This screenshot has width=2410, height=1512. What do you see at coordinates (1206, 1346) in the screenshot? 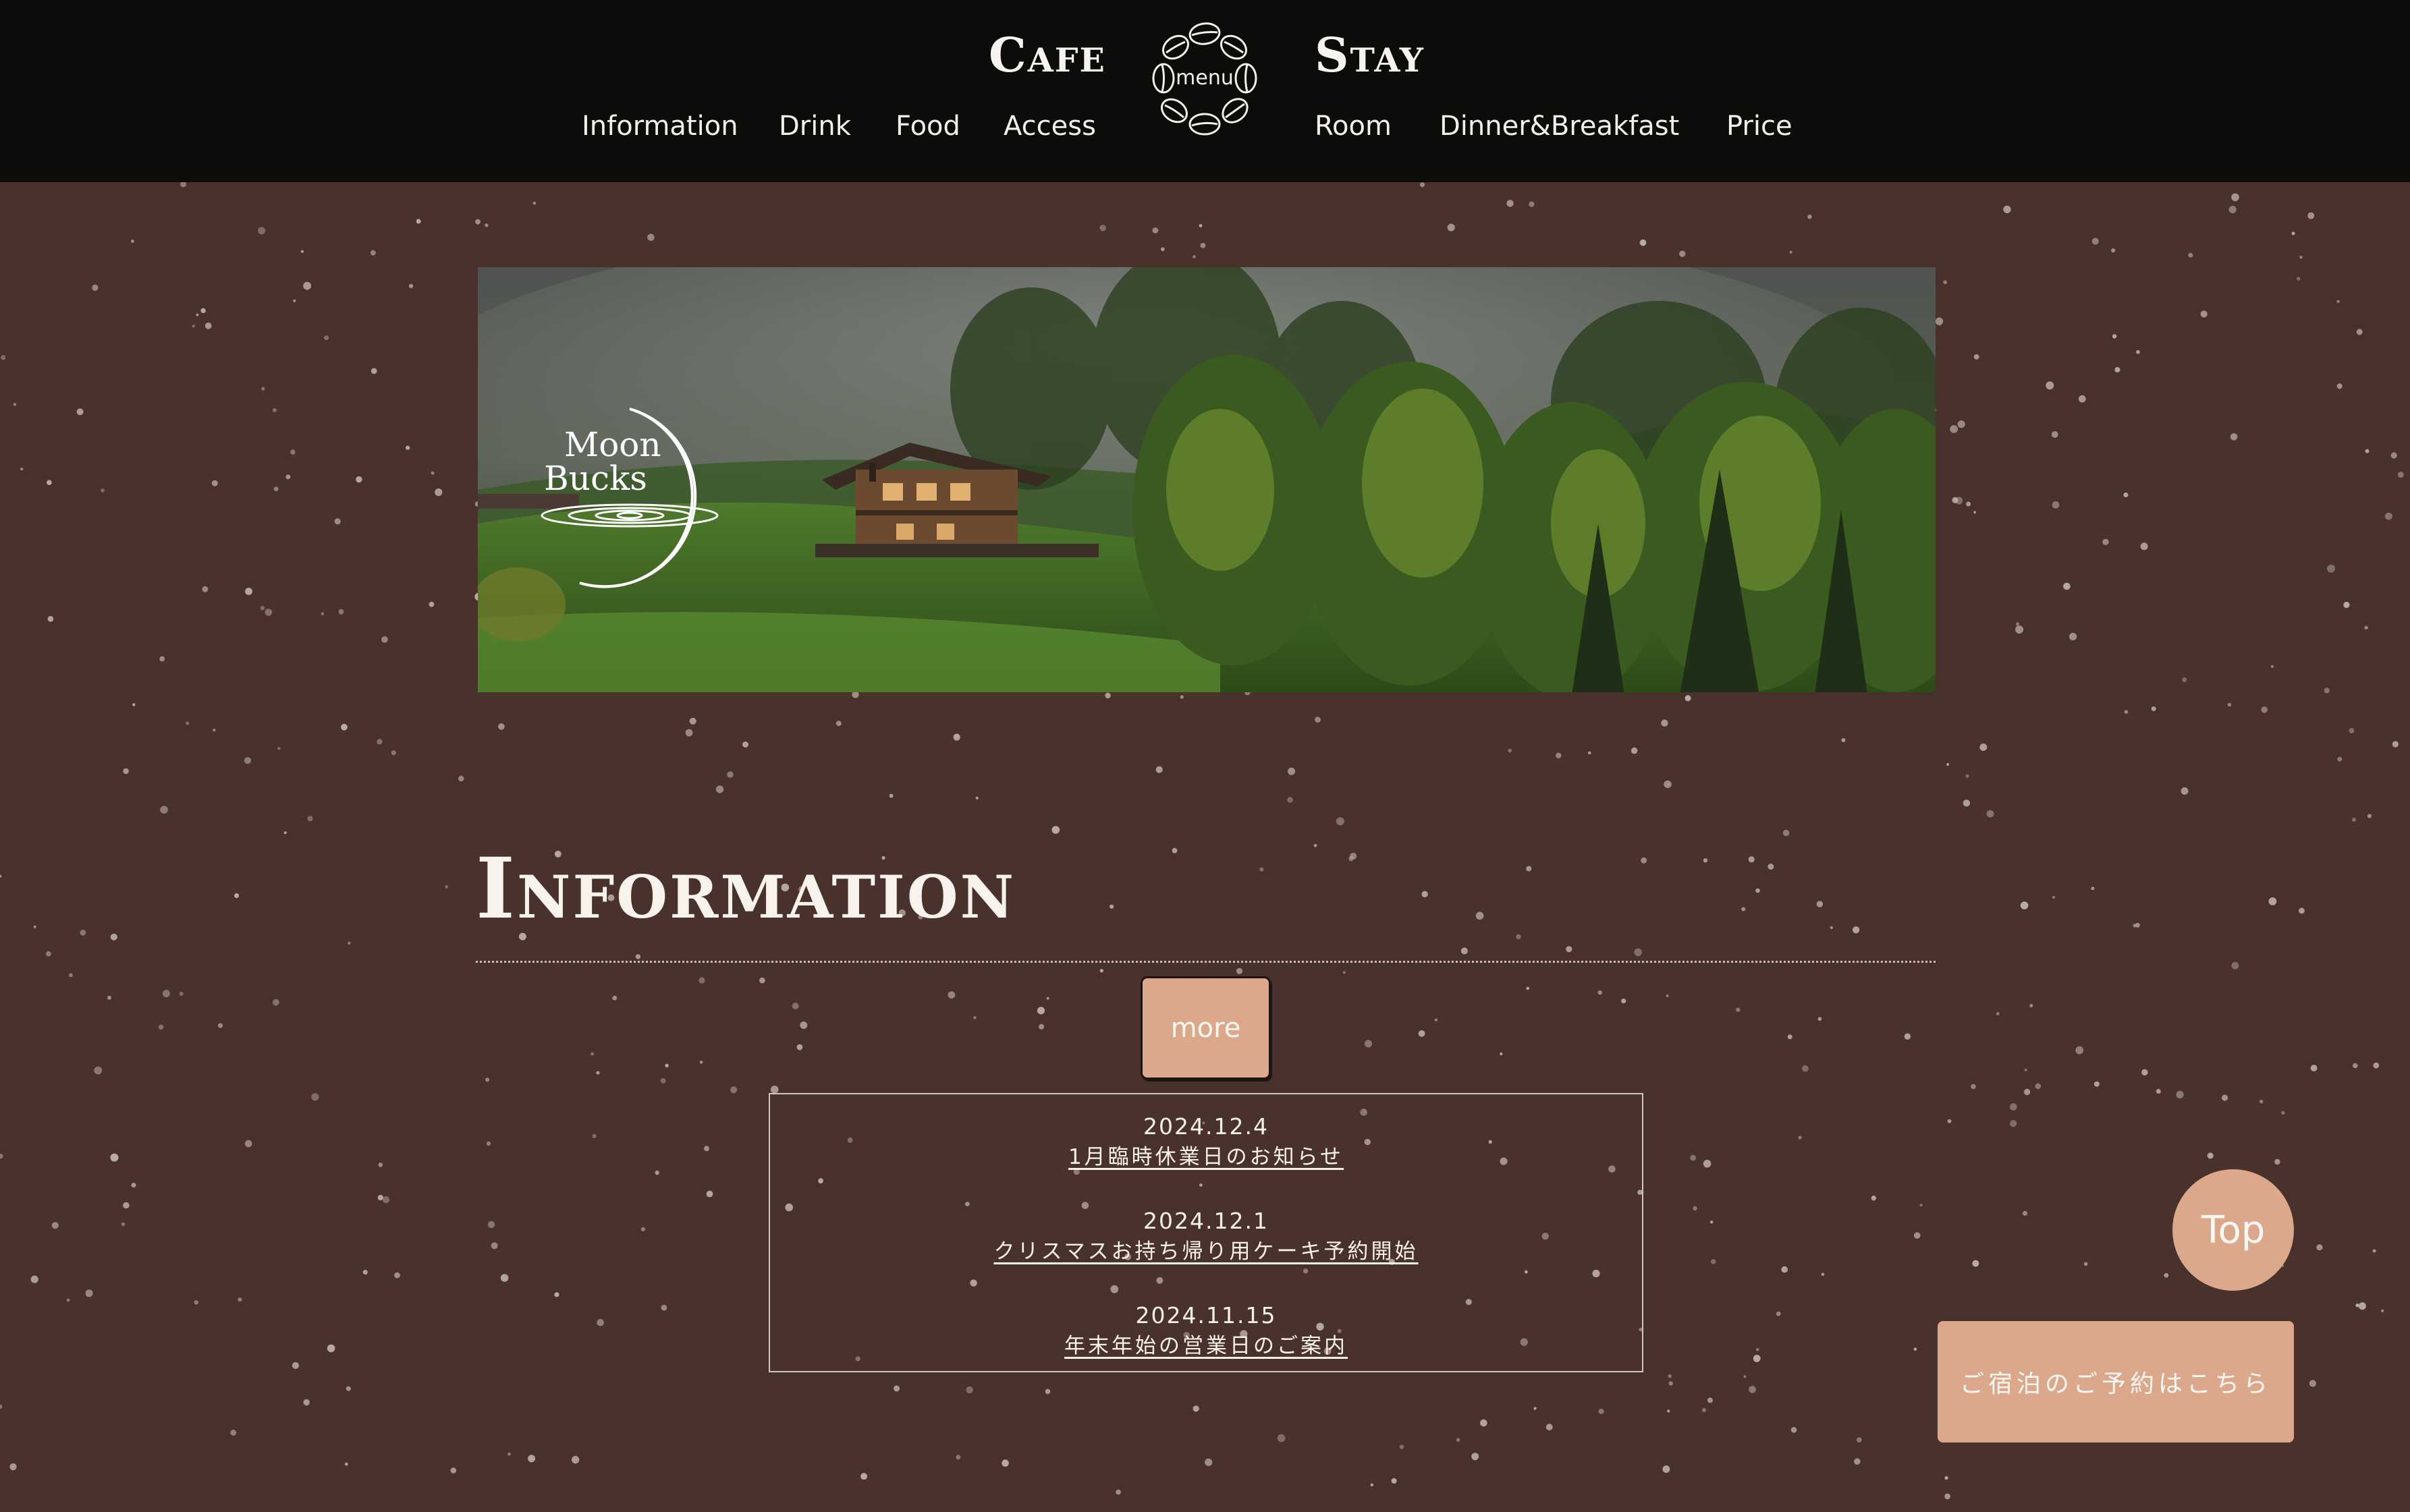
I see `news-link: 年末年始の営業日のご案内` at bounding box center [1206, 1346].